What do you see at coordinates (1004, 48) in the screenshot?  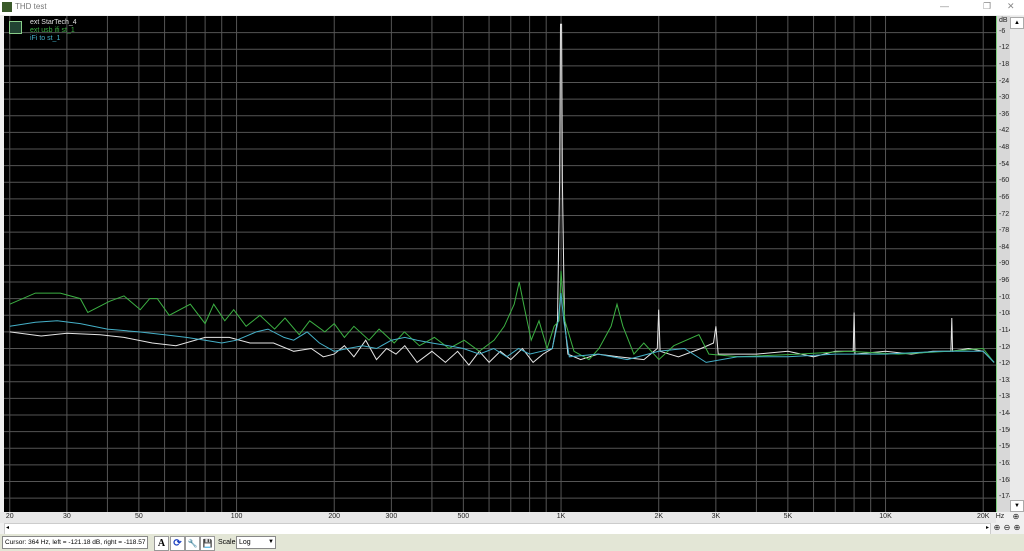 I see `y-tick-label: -12` at bounding box center [1004, 48].